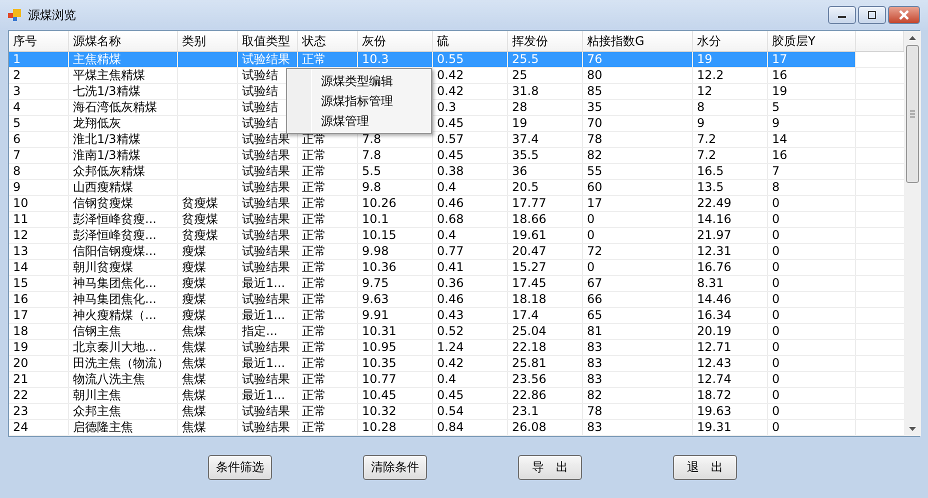 The image size is (928, 498). I want to click on table-cell: 65, so click(638, 315).